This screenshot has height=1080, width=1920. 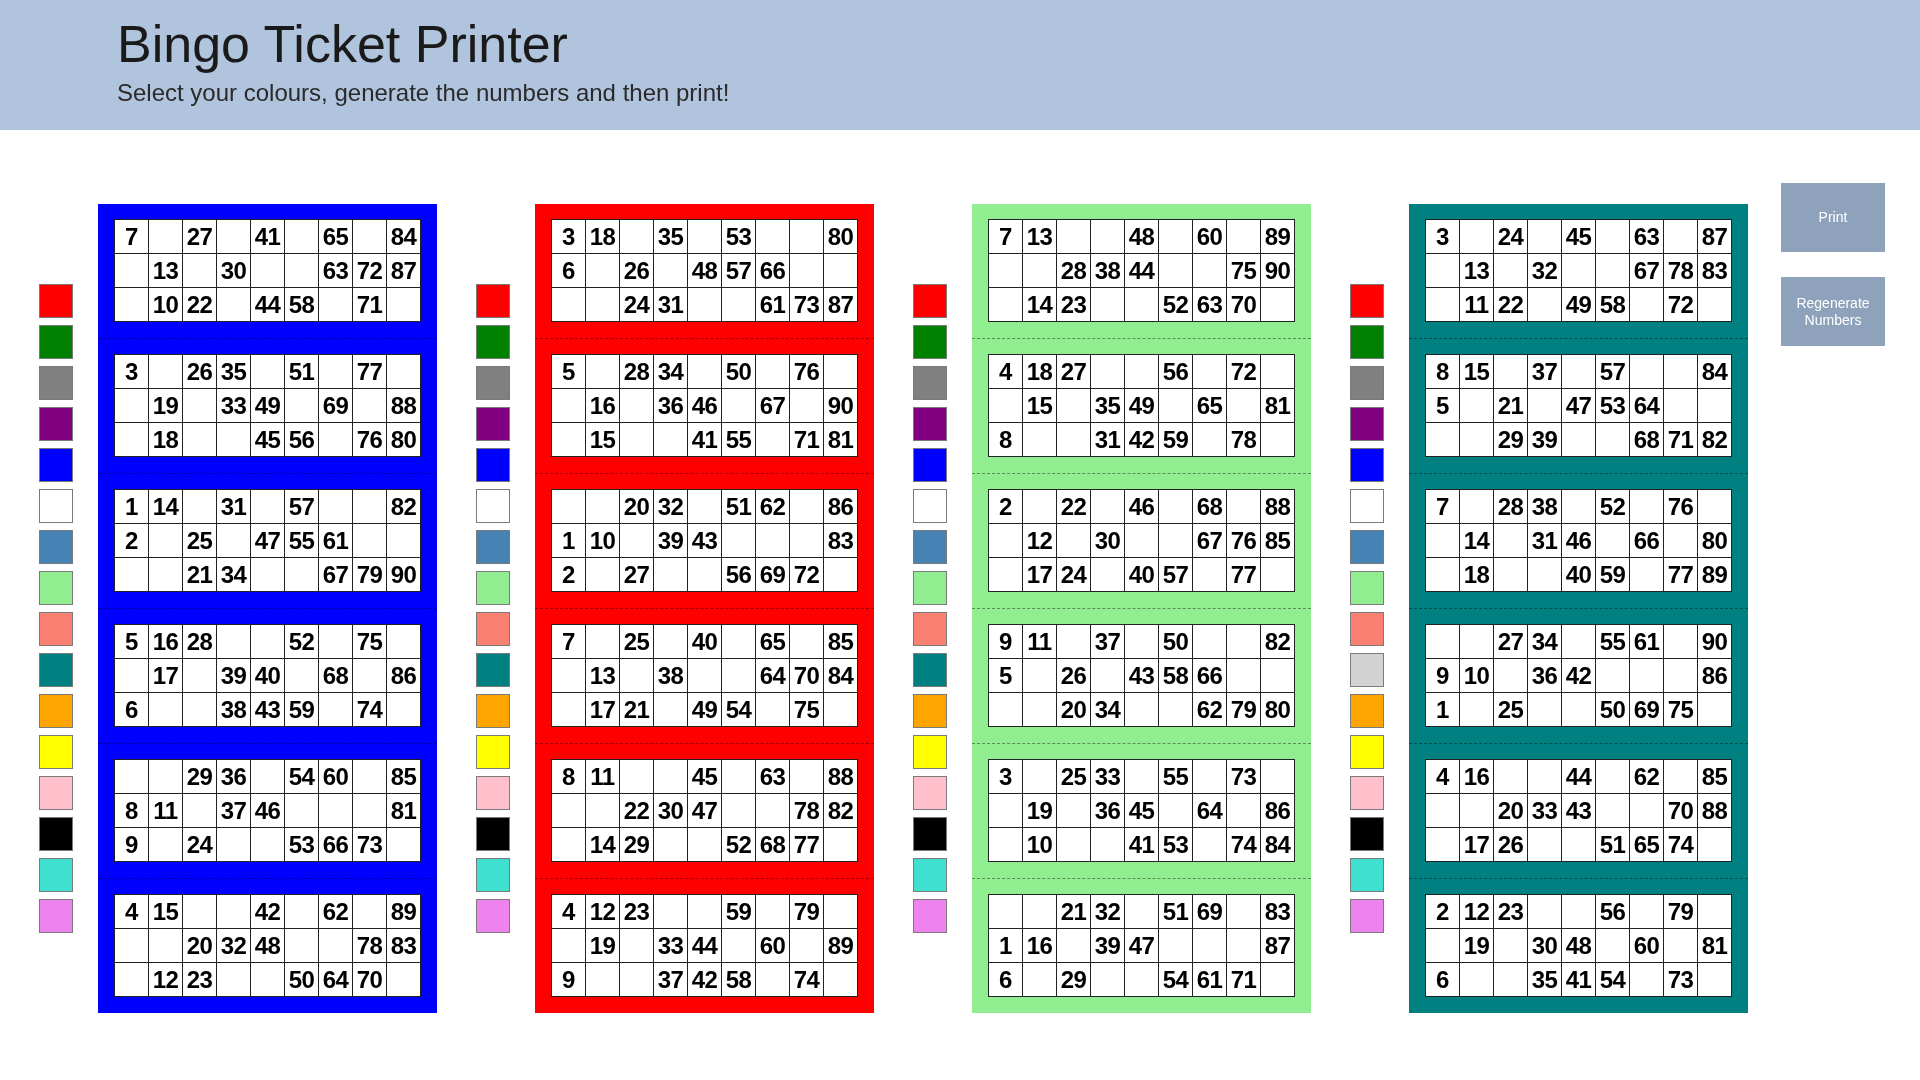 I want to click on regenerate-numbers-button: Regenerate Numbers, so click(x=1833, y=311).